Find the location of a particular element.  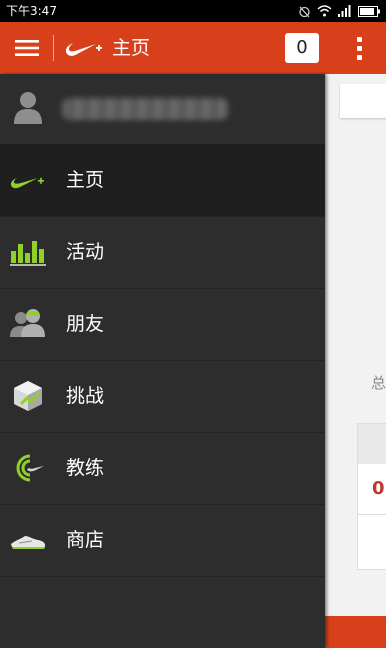

drawer-item-coach: 教练 is located at coordinates (162, 469).